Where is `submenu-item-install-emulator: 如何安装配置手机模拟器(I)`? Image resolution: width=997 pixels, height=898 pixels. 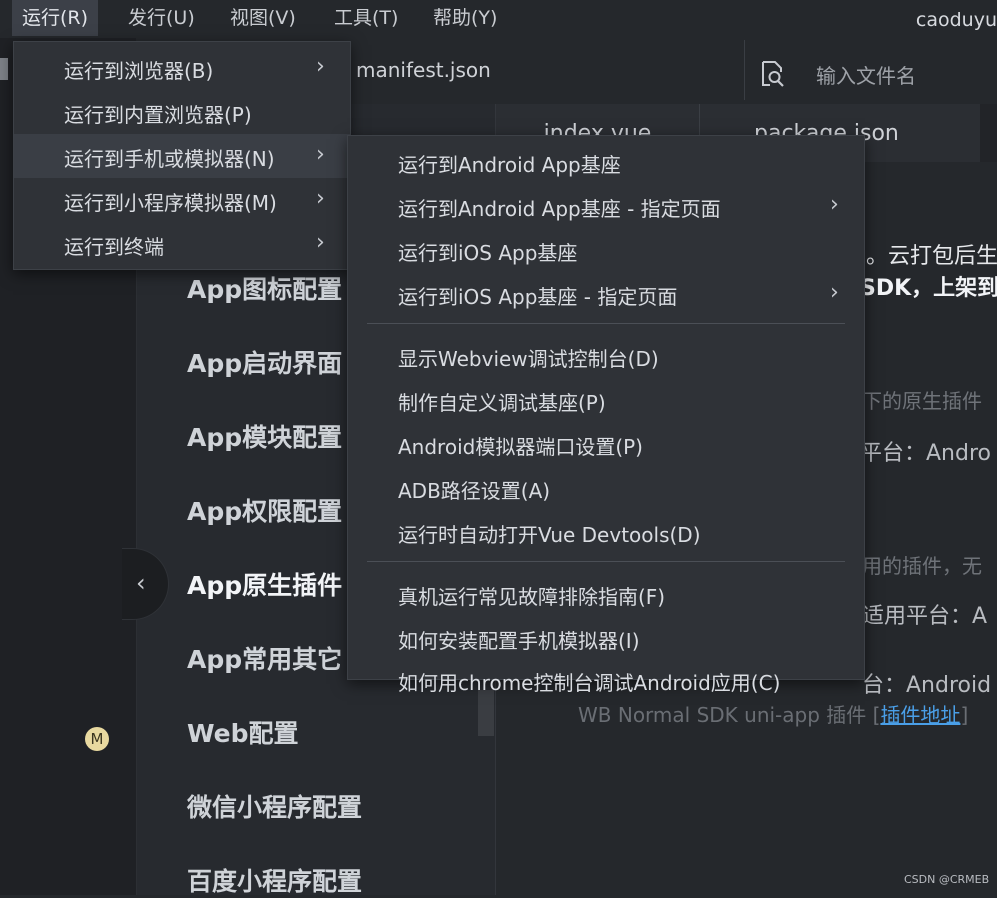 submenu-item-install-emulator: 如何安装配置手机模拟器(I) is located at coordinates (606, 637).